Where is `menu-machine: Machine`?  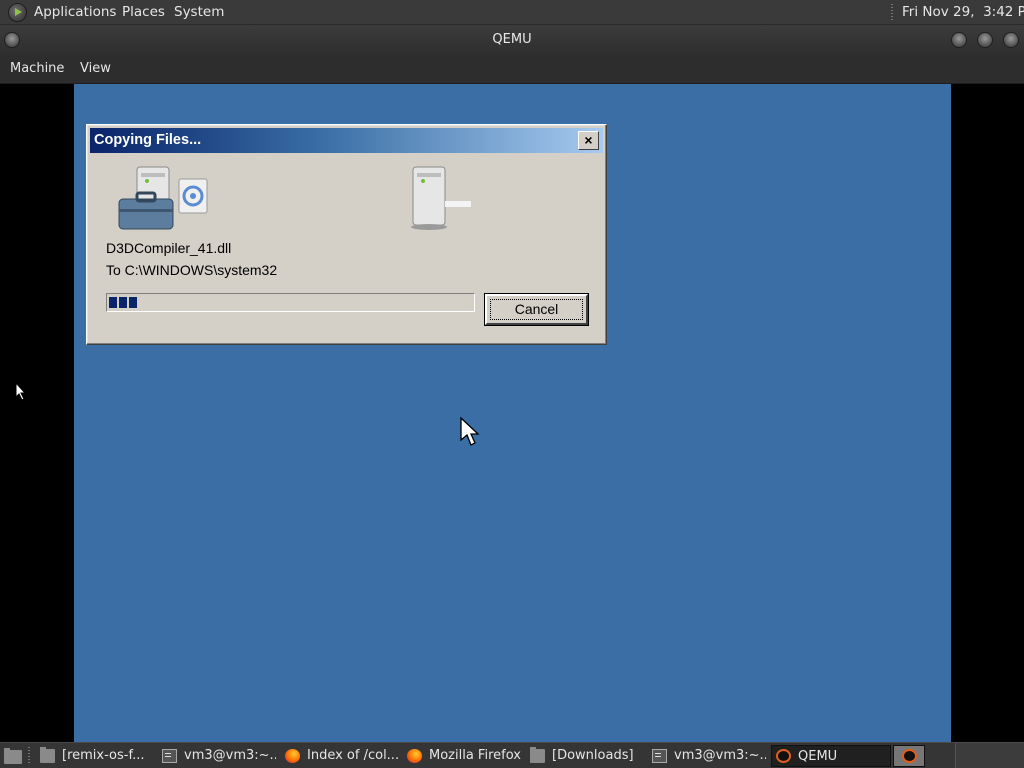 menu-machine: Machine is located at coordinates (37, 69).